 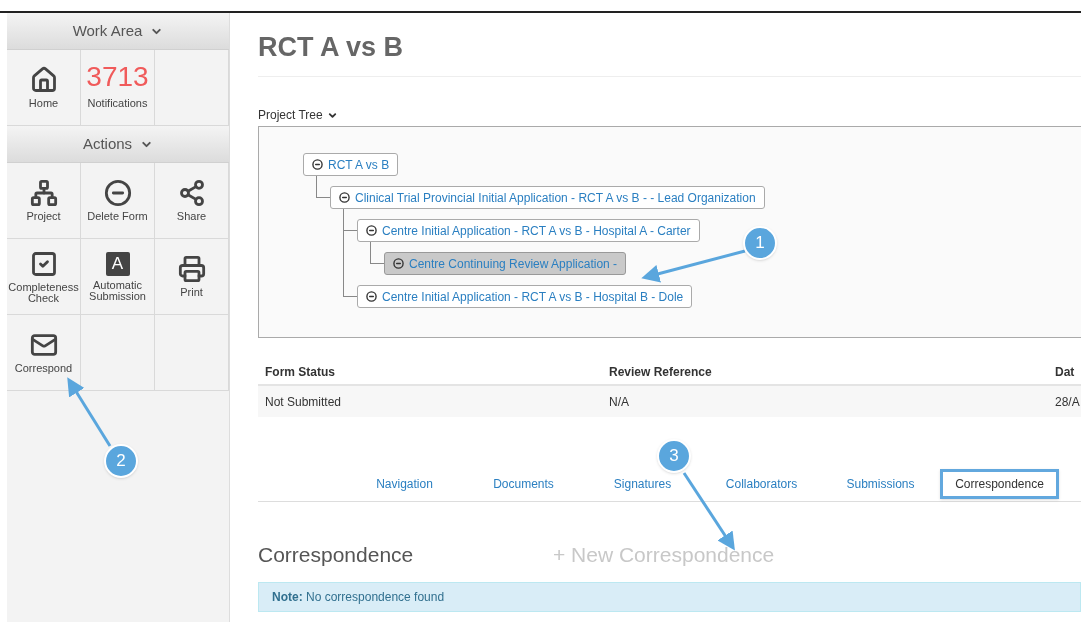 What do you see at coordinates (999, 484) in the screenshot?
I see `tab: Correspondence` at bounding box center [999, 484].